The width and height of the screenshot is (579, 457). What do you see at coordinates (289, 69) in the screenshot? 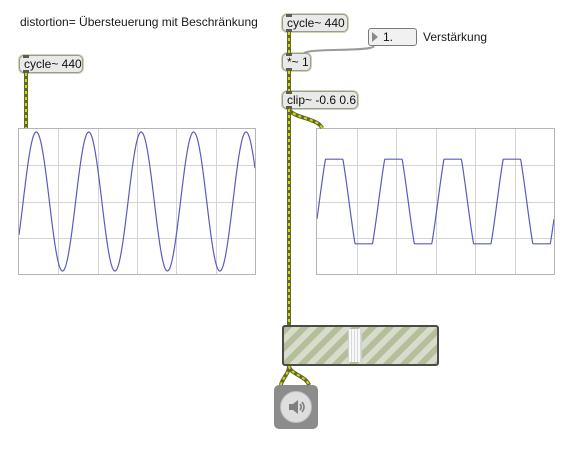
I see `multiply-outlet` at bounding box center [289, 69].